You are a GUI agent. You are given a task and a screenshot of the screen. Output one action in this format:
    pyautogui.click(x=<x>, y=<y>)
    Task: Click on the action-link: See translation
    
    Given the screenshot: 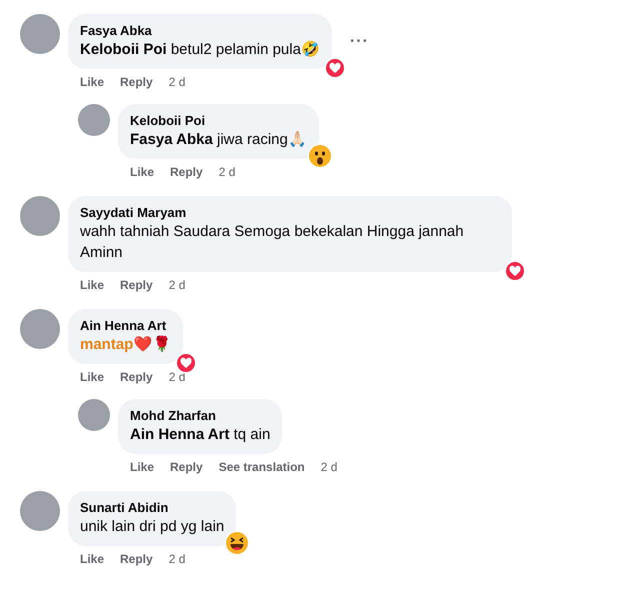 What is the action you would take?
    pyautogui.click(x=261, y=467)
    